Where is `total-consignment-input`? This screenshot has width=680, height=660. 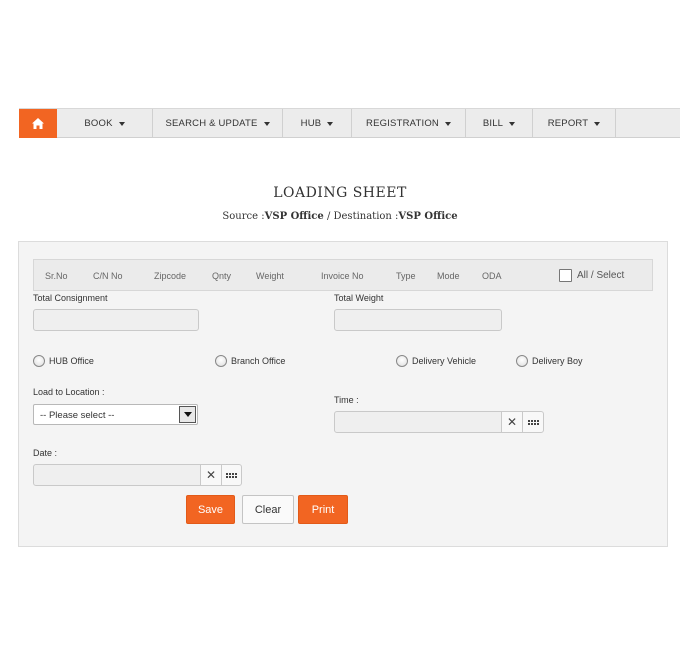
total-consignment-input is located at coordinates (116, 320).